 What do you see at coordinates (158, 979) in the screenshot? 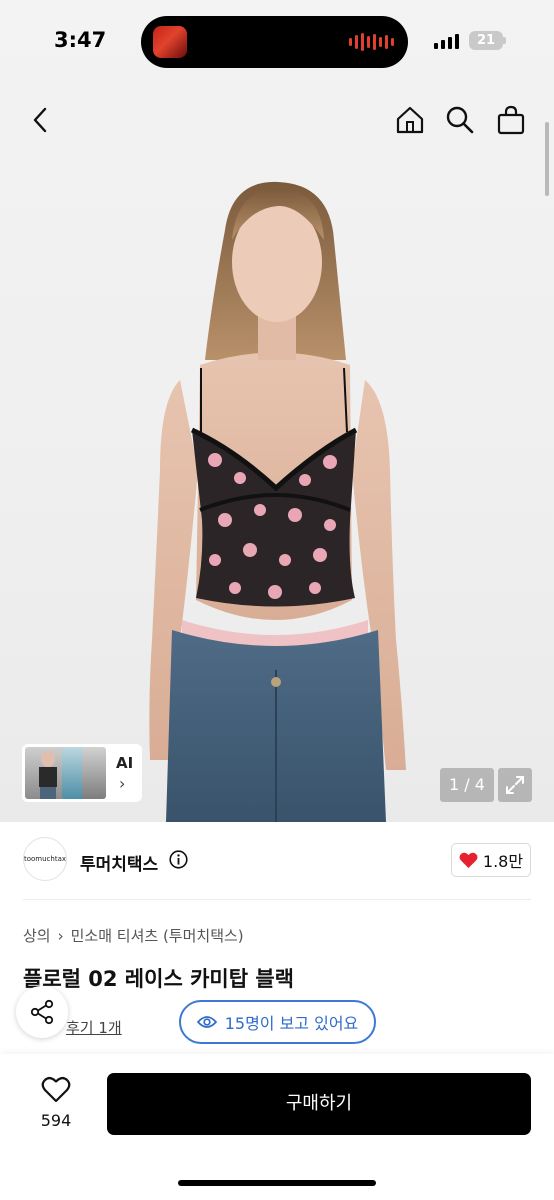
I see `product-title: 플로럴 02 레이스 카미탑 블랙` at bounding box center [158, 979].